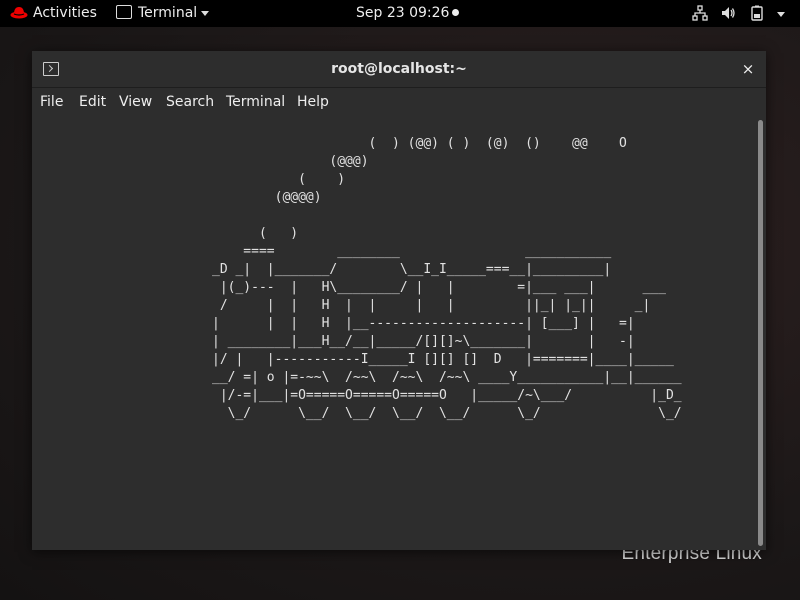 The height and width of the screenshot is (600, 800). Describe the element at coordinates (19, 13) in the screenshot. I see `red-hat-logo-icon` at that location.